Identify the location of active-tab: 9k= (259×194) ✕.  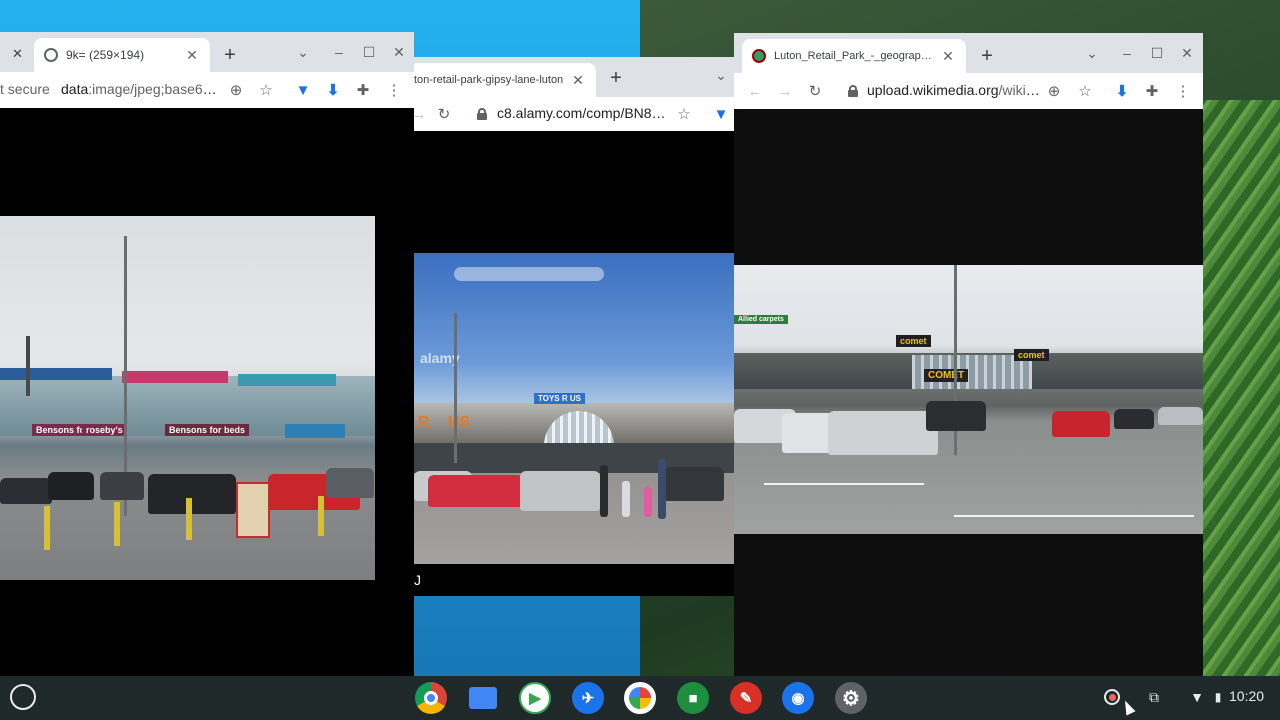
(122, 55).